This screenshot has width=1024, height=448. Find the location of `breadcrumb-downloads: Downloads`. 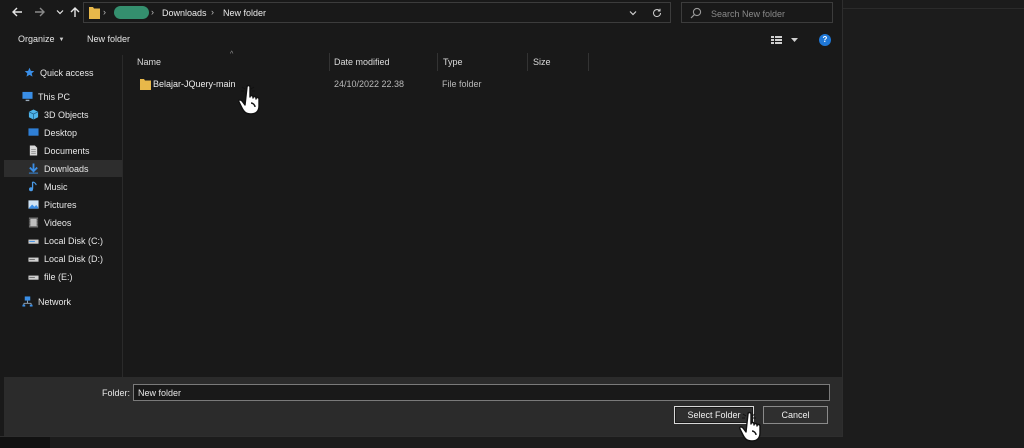

breadcrumb-downloads: Downloads is located at coordinates (184, 13).